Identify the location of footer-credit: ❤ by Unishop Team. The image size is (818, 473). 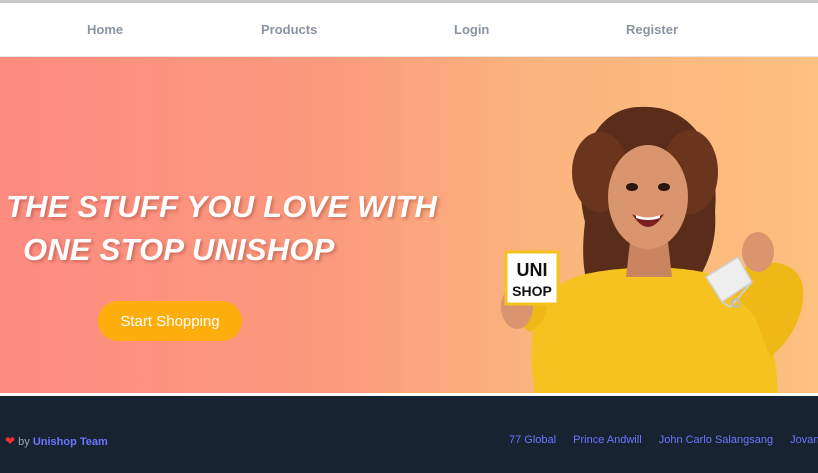
(56, 441).